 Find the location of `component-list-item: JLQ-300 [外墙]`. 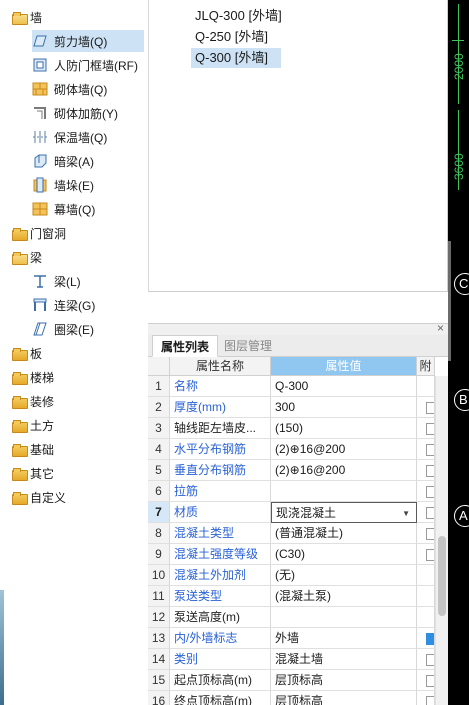

component-list-item: JLQ-300 [外墙] is located at coordinates (238, 16).